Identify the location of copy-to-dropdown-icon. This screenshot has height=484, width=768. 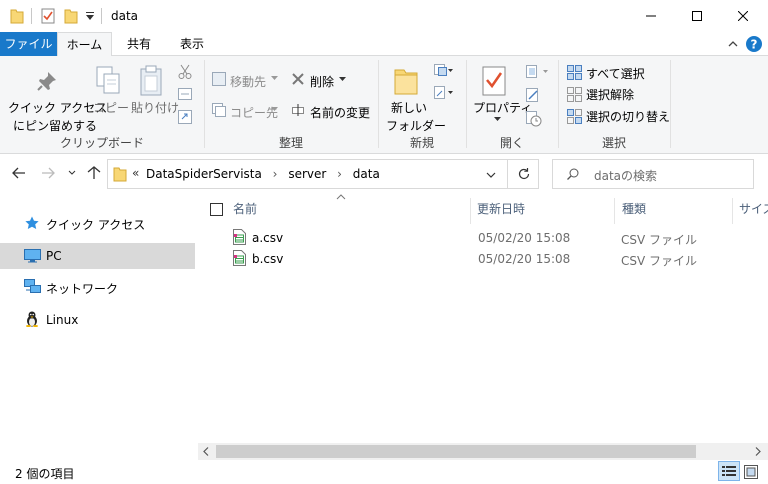
(274, 109).